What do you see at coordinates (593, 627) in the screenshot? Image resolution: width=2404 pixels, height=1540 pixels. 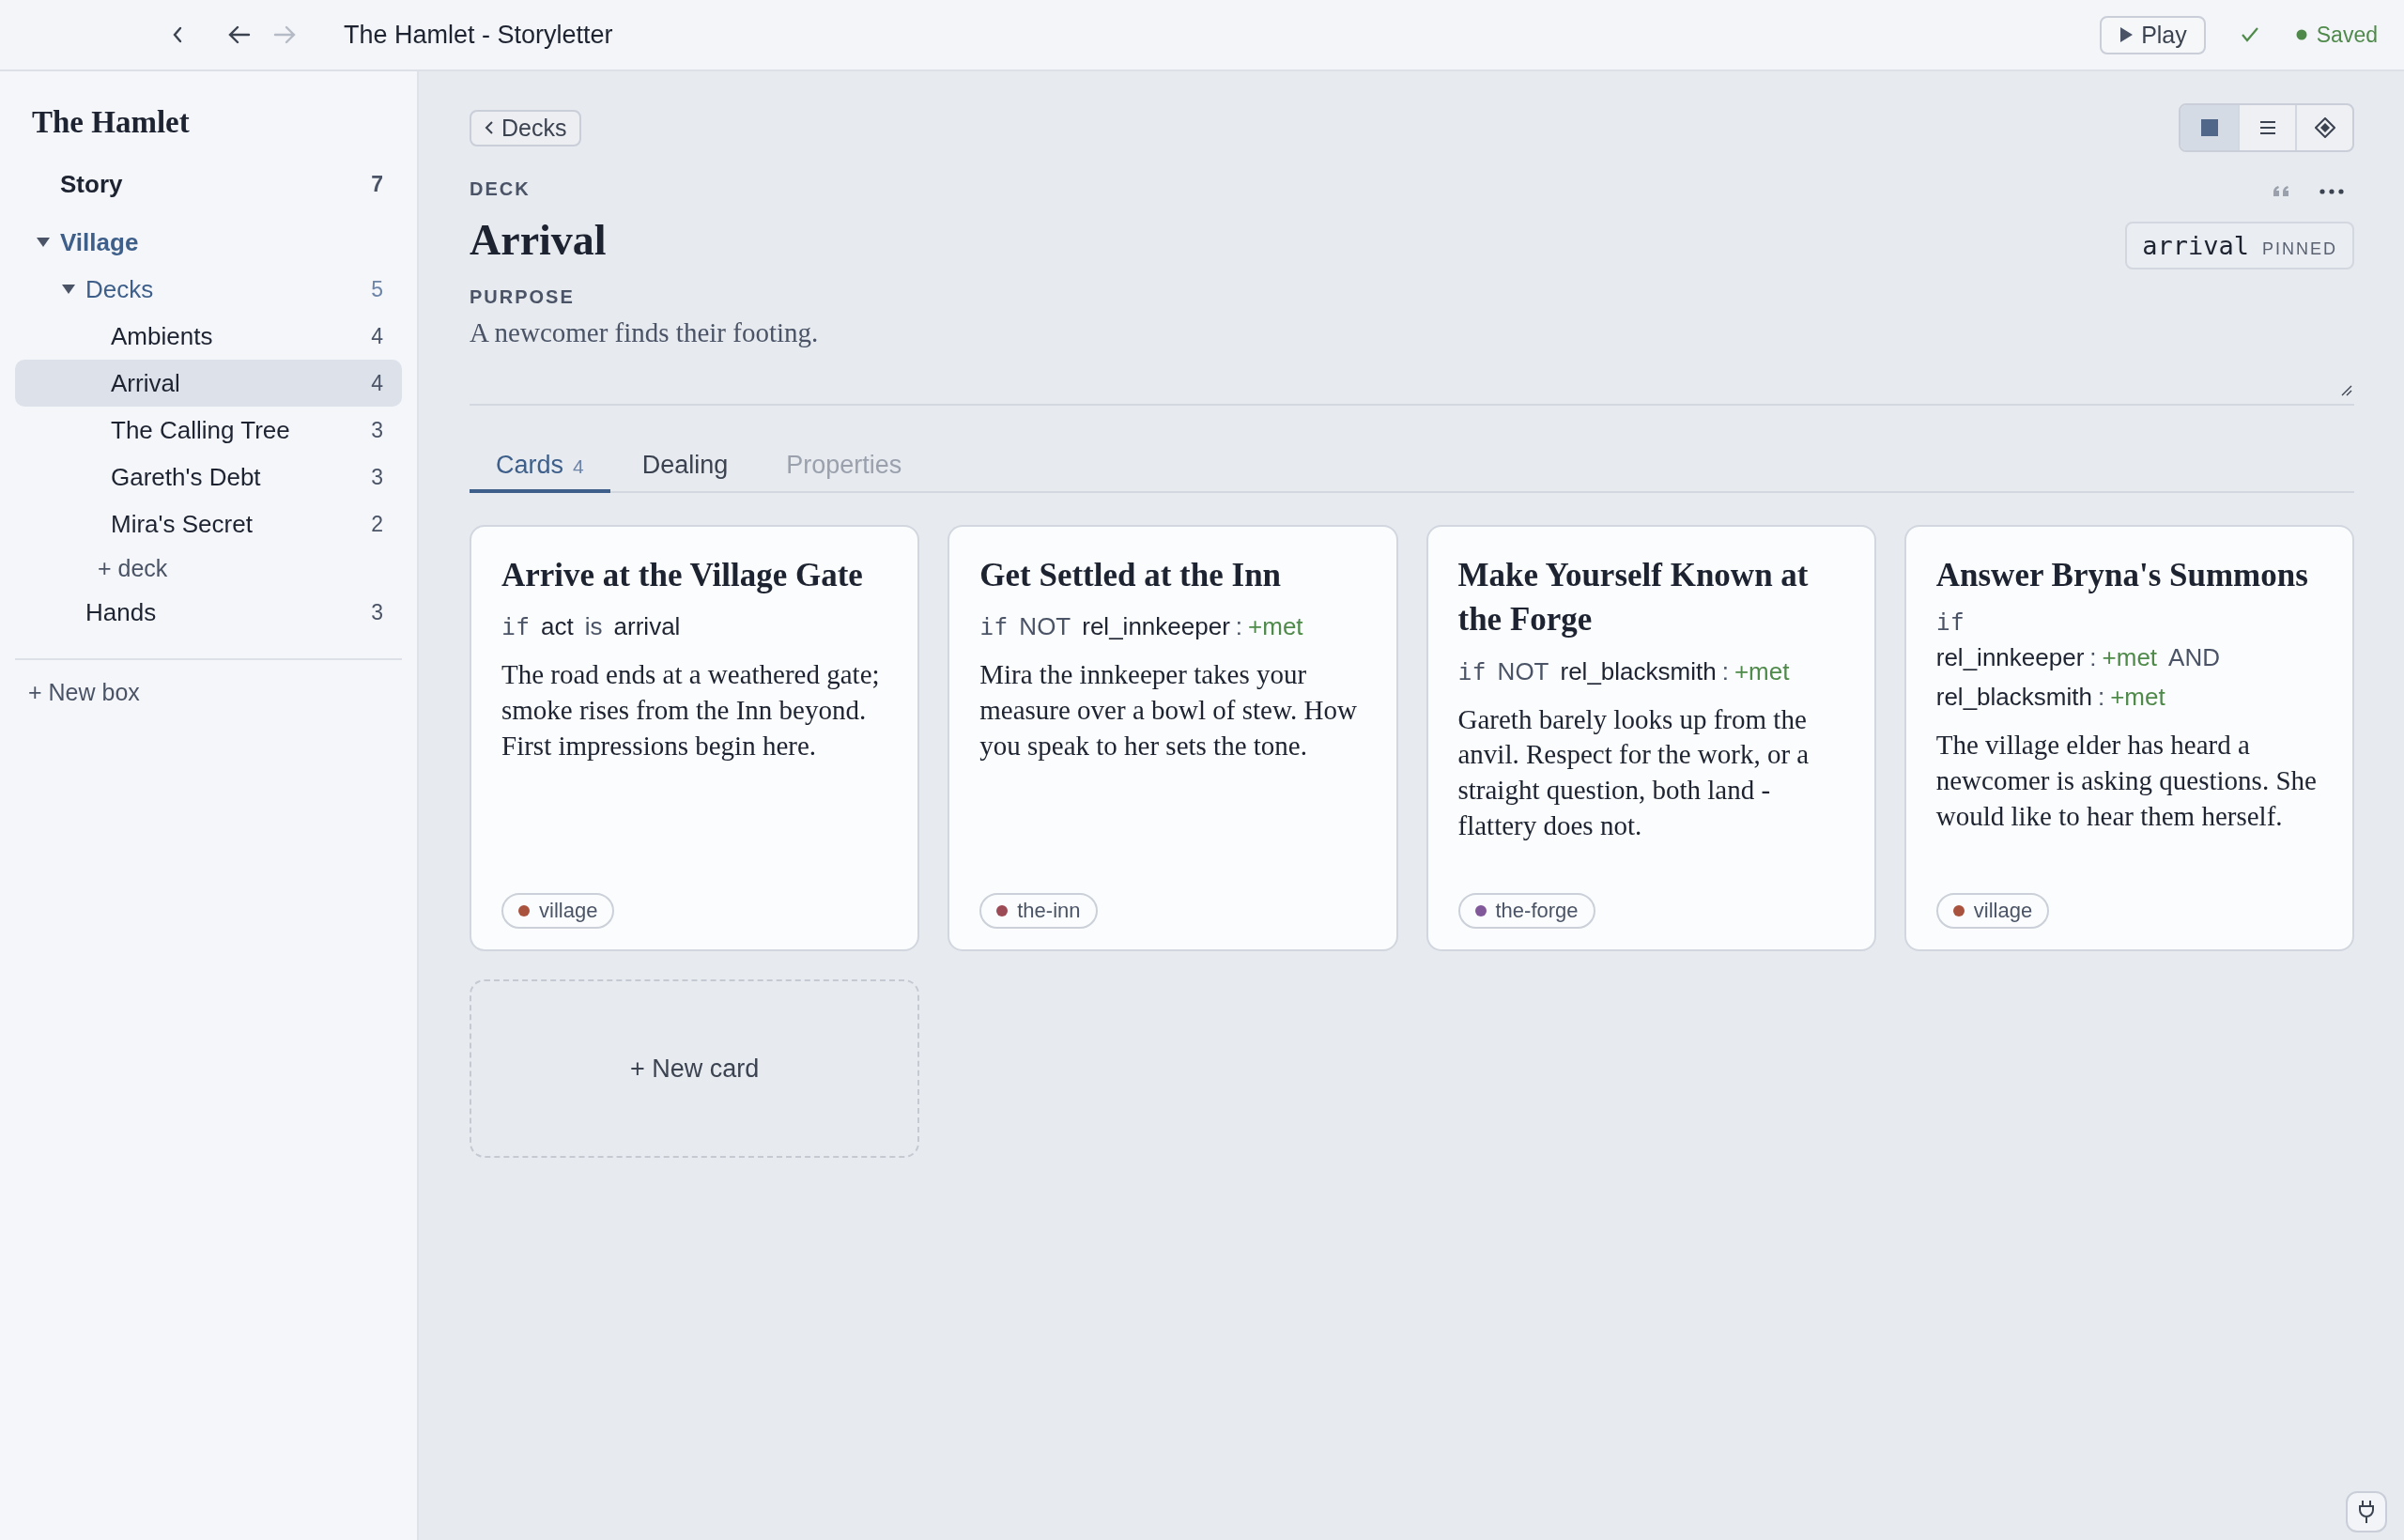 I see `operator: is` at bounding box center [593, 627].